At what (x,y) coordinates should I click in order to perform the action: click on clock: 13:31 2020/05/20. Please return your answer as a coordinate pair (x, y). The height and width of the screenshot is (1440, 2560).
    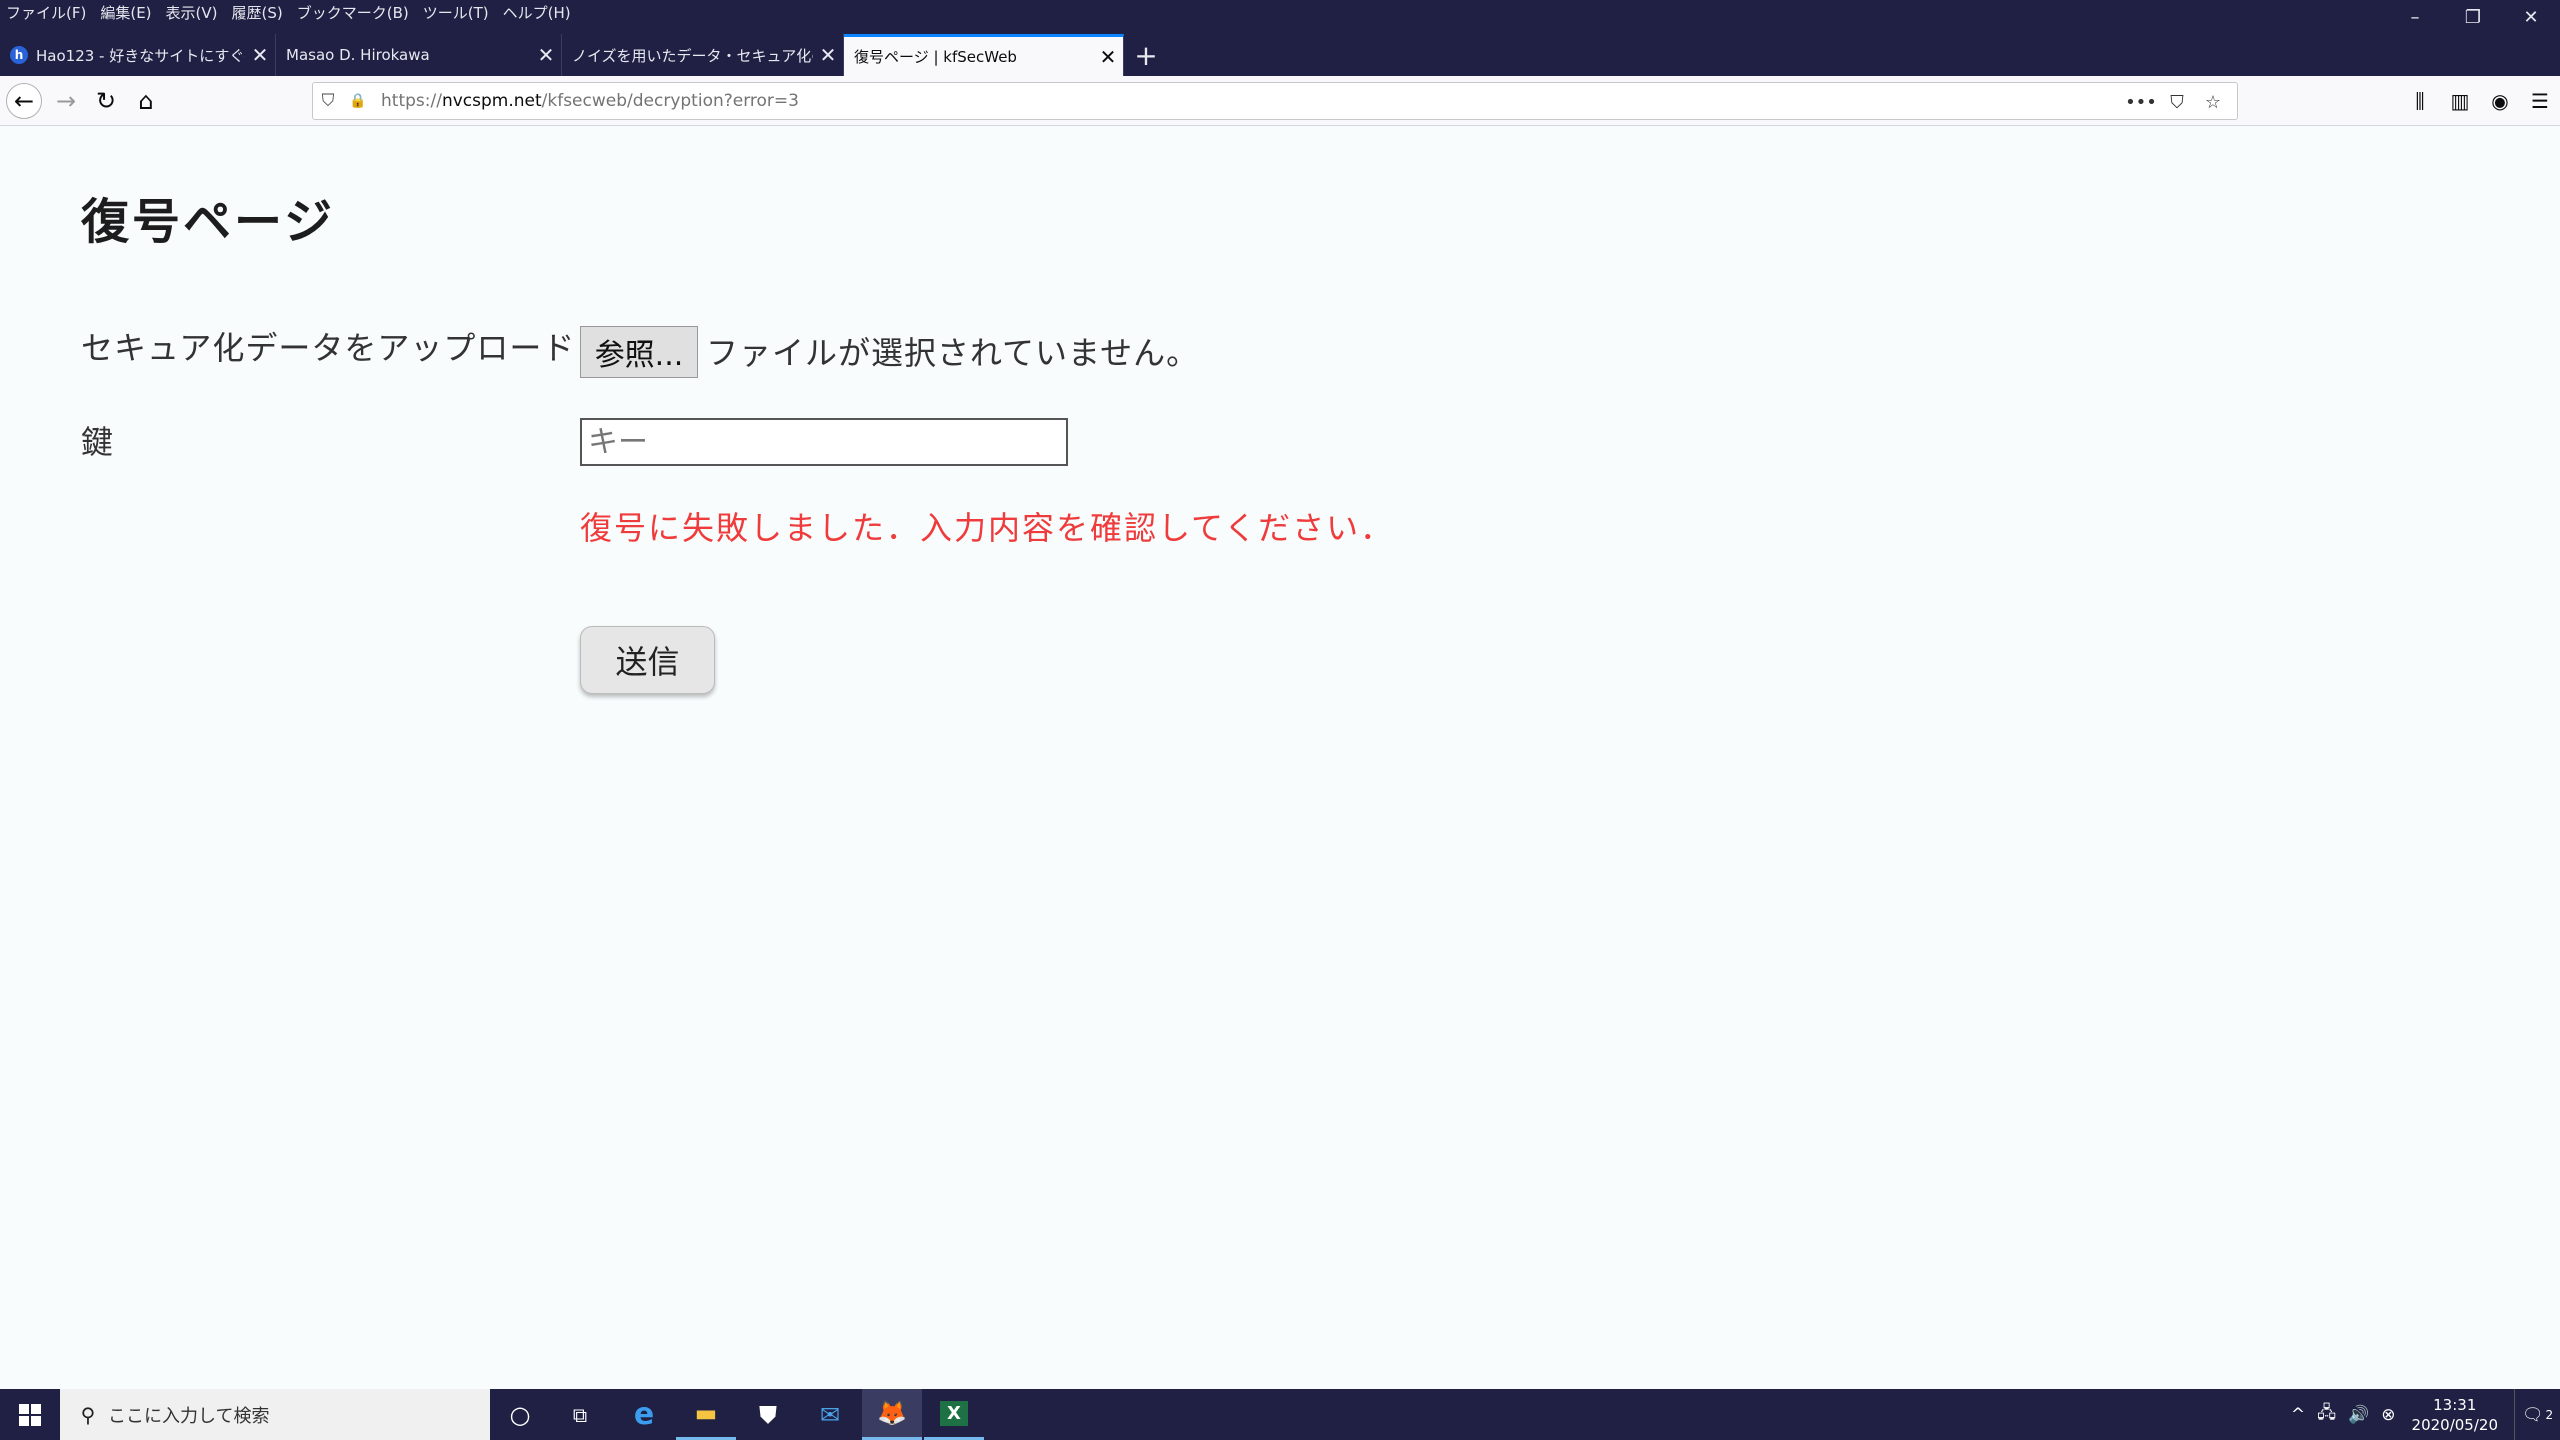
    Looking at the image, I should click on (2455, 1415).